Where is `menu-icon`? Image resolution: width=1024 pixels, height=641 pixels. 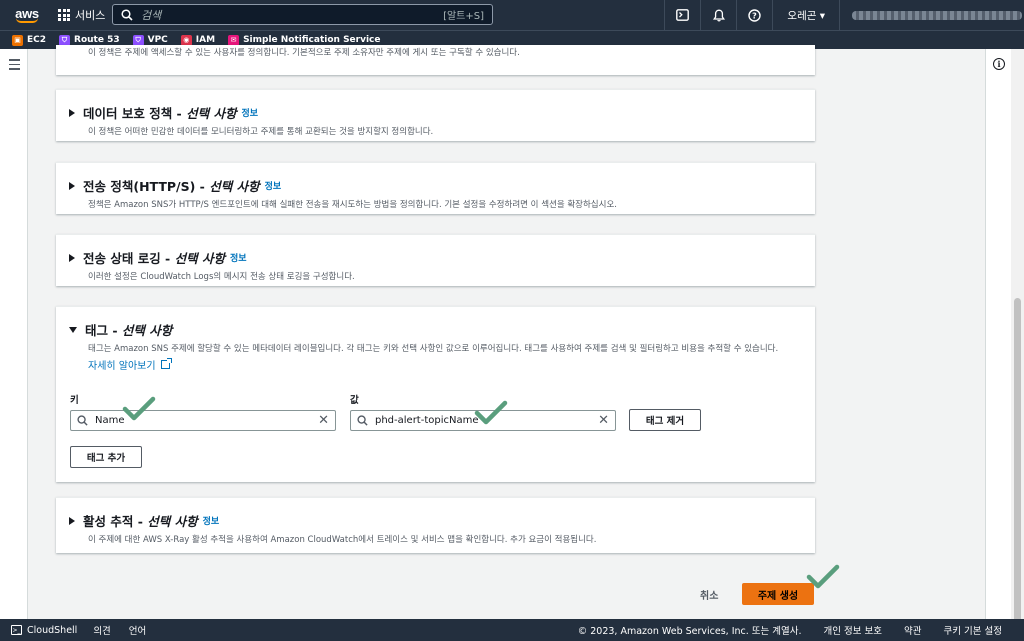
menu-icon is located at coordinates (14, 66).